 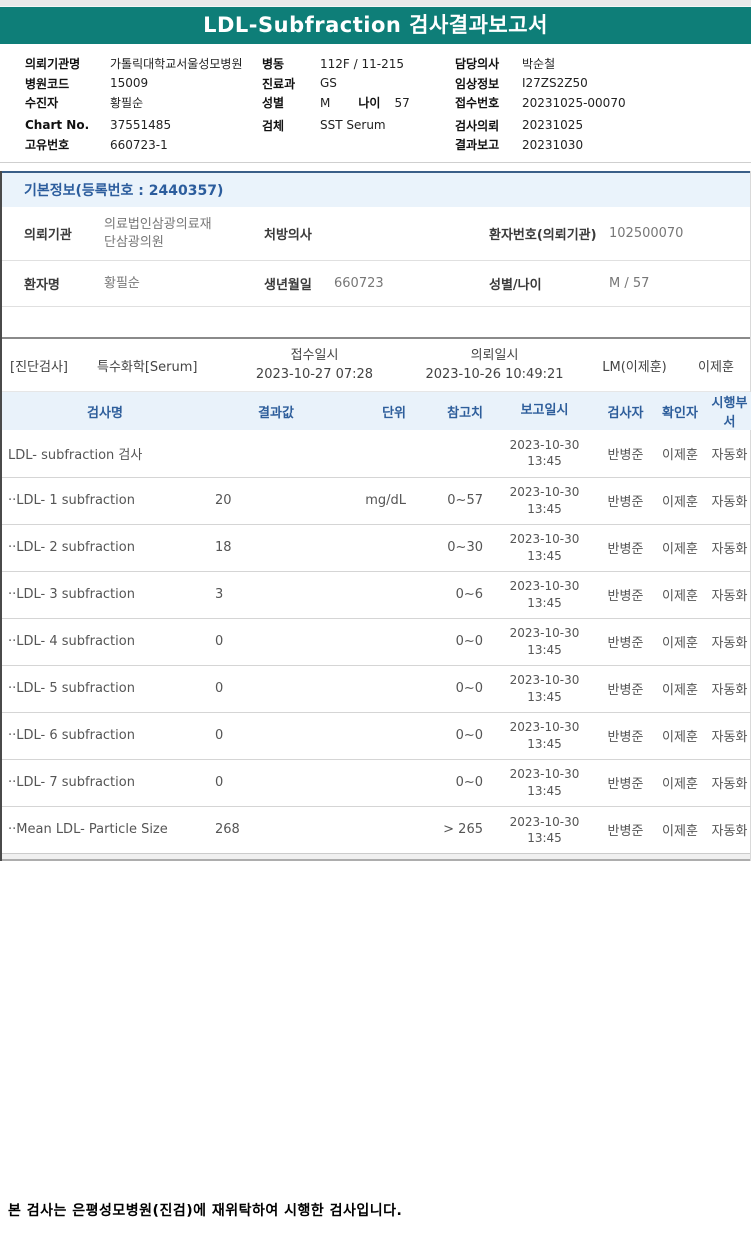 What do you see at coordinates (539, 64) in the screenshot?
I see `field-value: 박순철` at bounding box center [539, 64].